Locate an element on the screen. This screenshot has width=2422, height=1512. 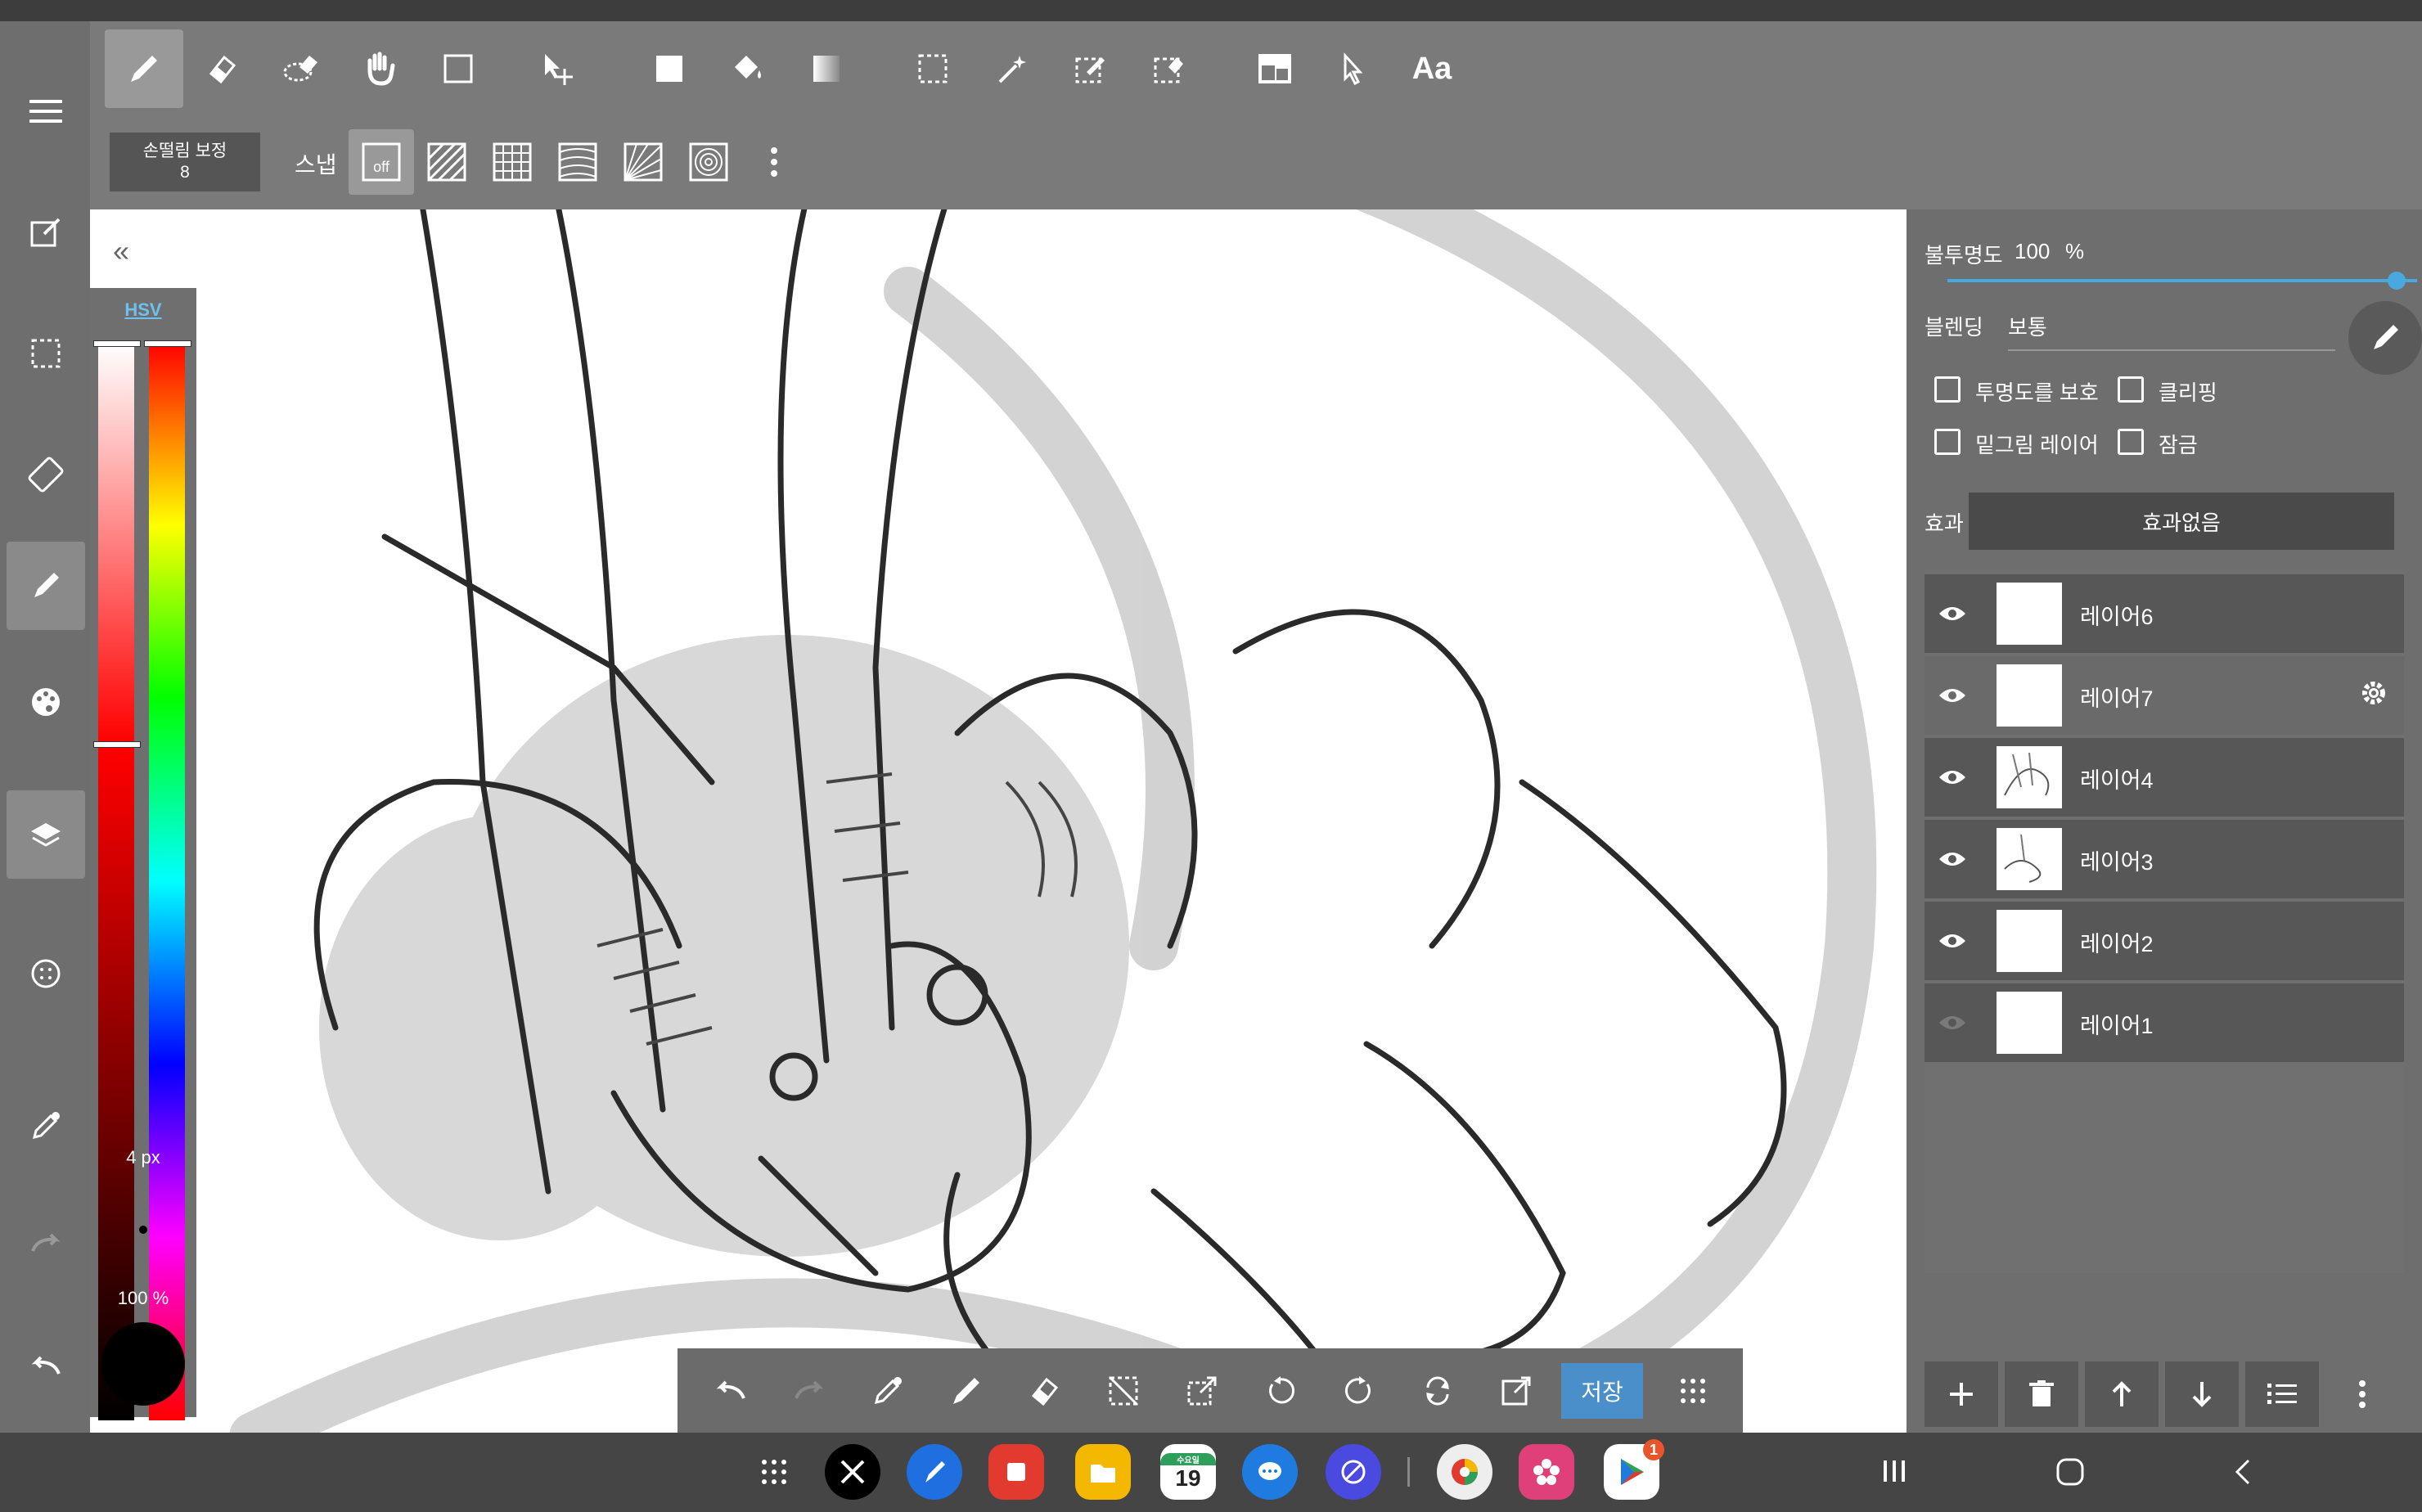
rotate-left-icon is located at coordinates (1280, 1391).